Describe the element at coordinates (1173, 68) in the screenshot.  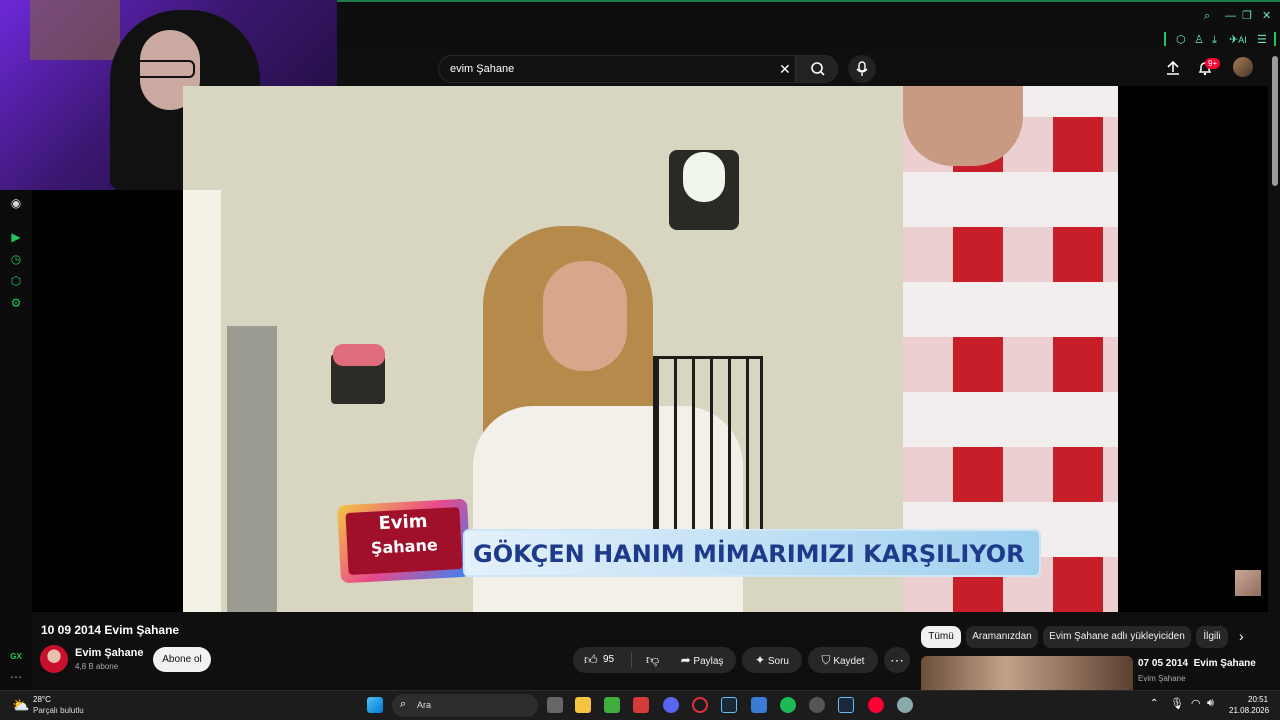
I see `upload-icon` at that location.